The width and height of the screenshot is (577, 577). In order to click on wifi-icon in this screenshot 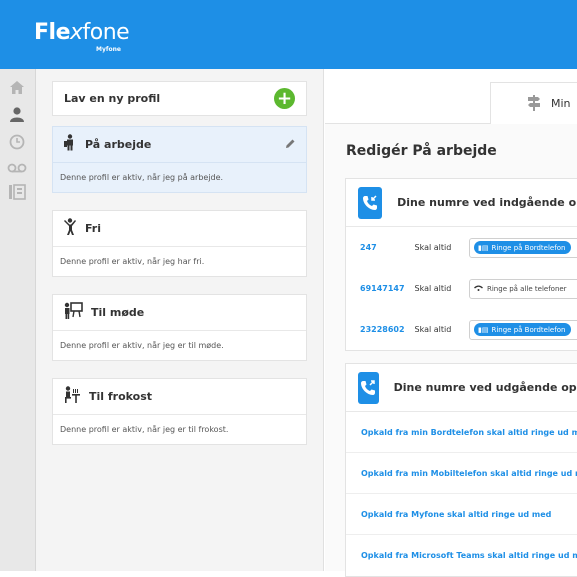, I will do `click(478, 288)`.